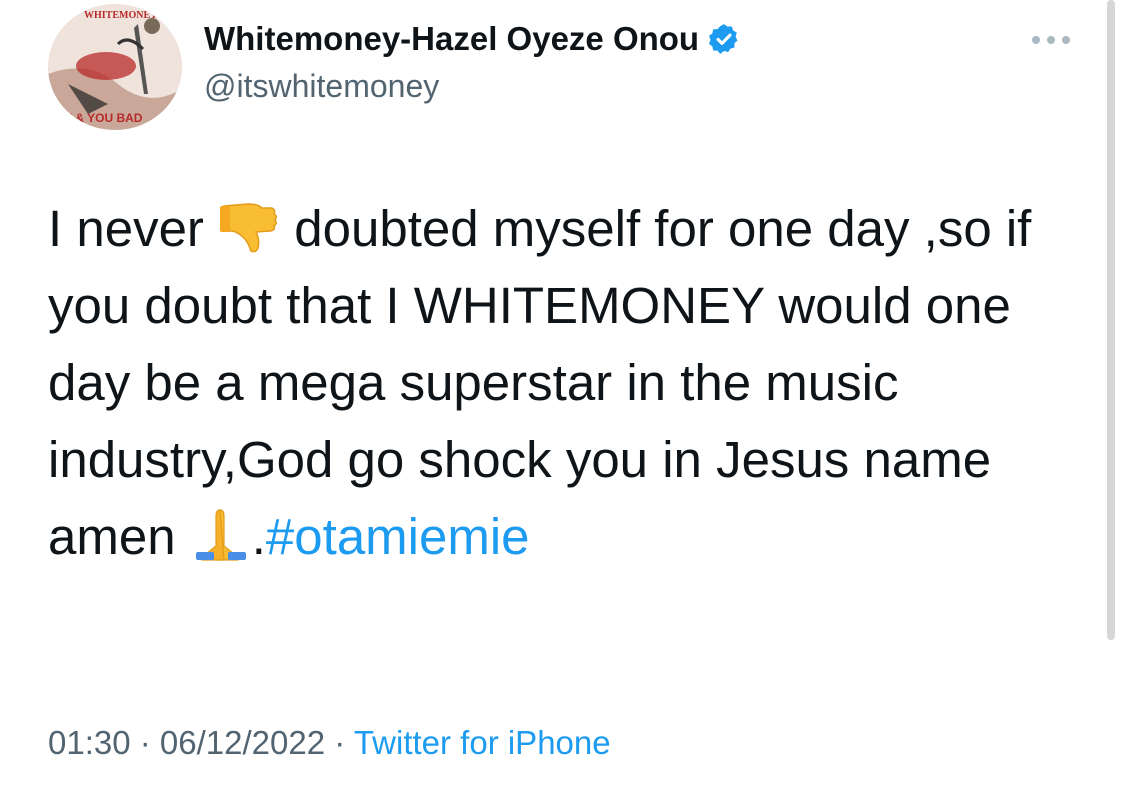 This screenshot has height=794, width=1125. What do you see at coordinates (242, 742) in the screenshot?
I see `tweet-date: 06/12/2022` at bounding box center [242, 742].